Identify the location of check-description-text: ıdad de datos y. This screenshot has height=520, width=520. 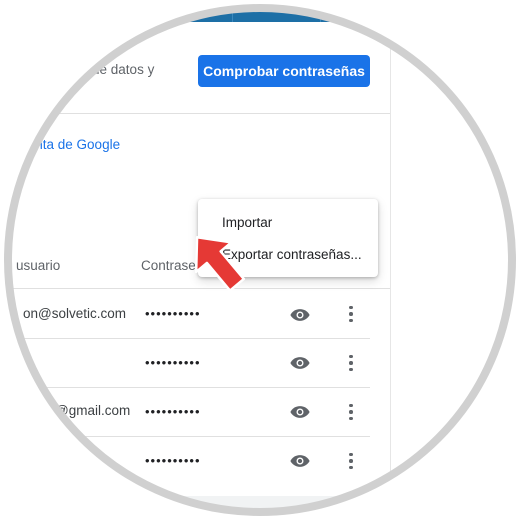
(108, 69).